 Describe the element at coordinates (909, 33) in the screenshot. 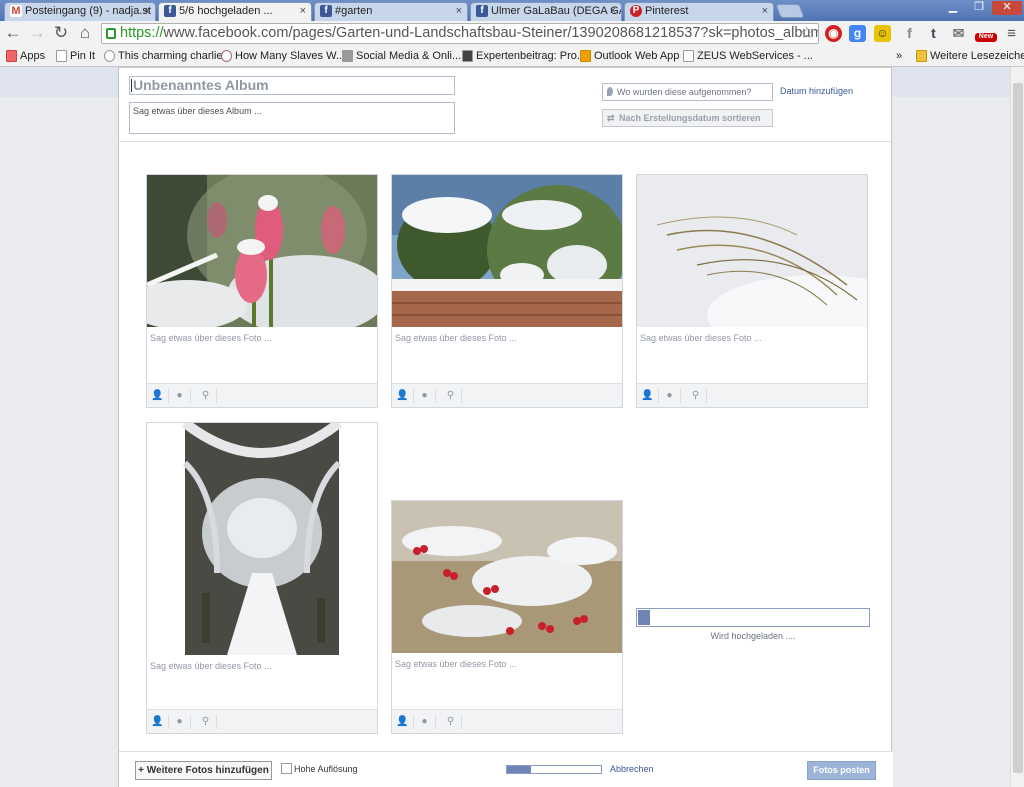

I see `facebook-extension-icon: f` at that location.